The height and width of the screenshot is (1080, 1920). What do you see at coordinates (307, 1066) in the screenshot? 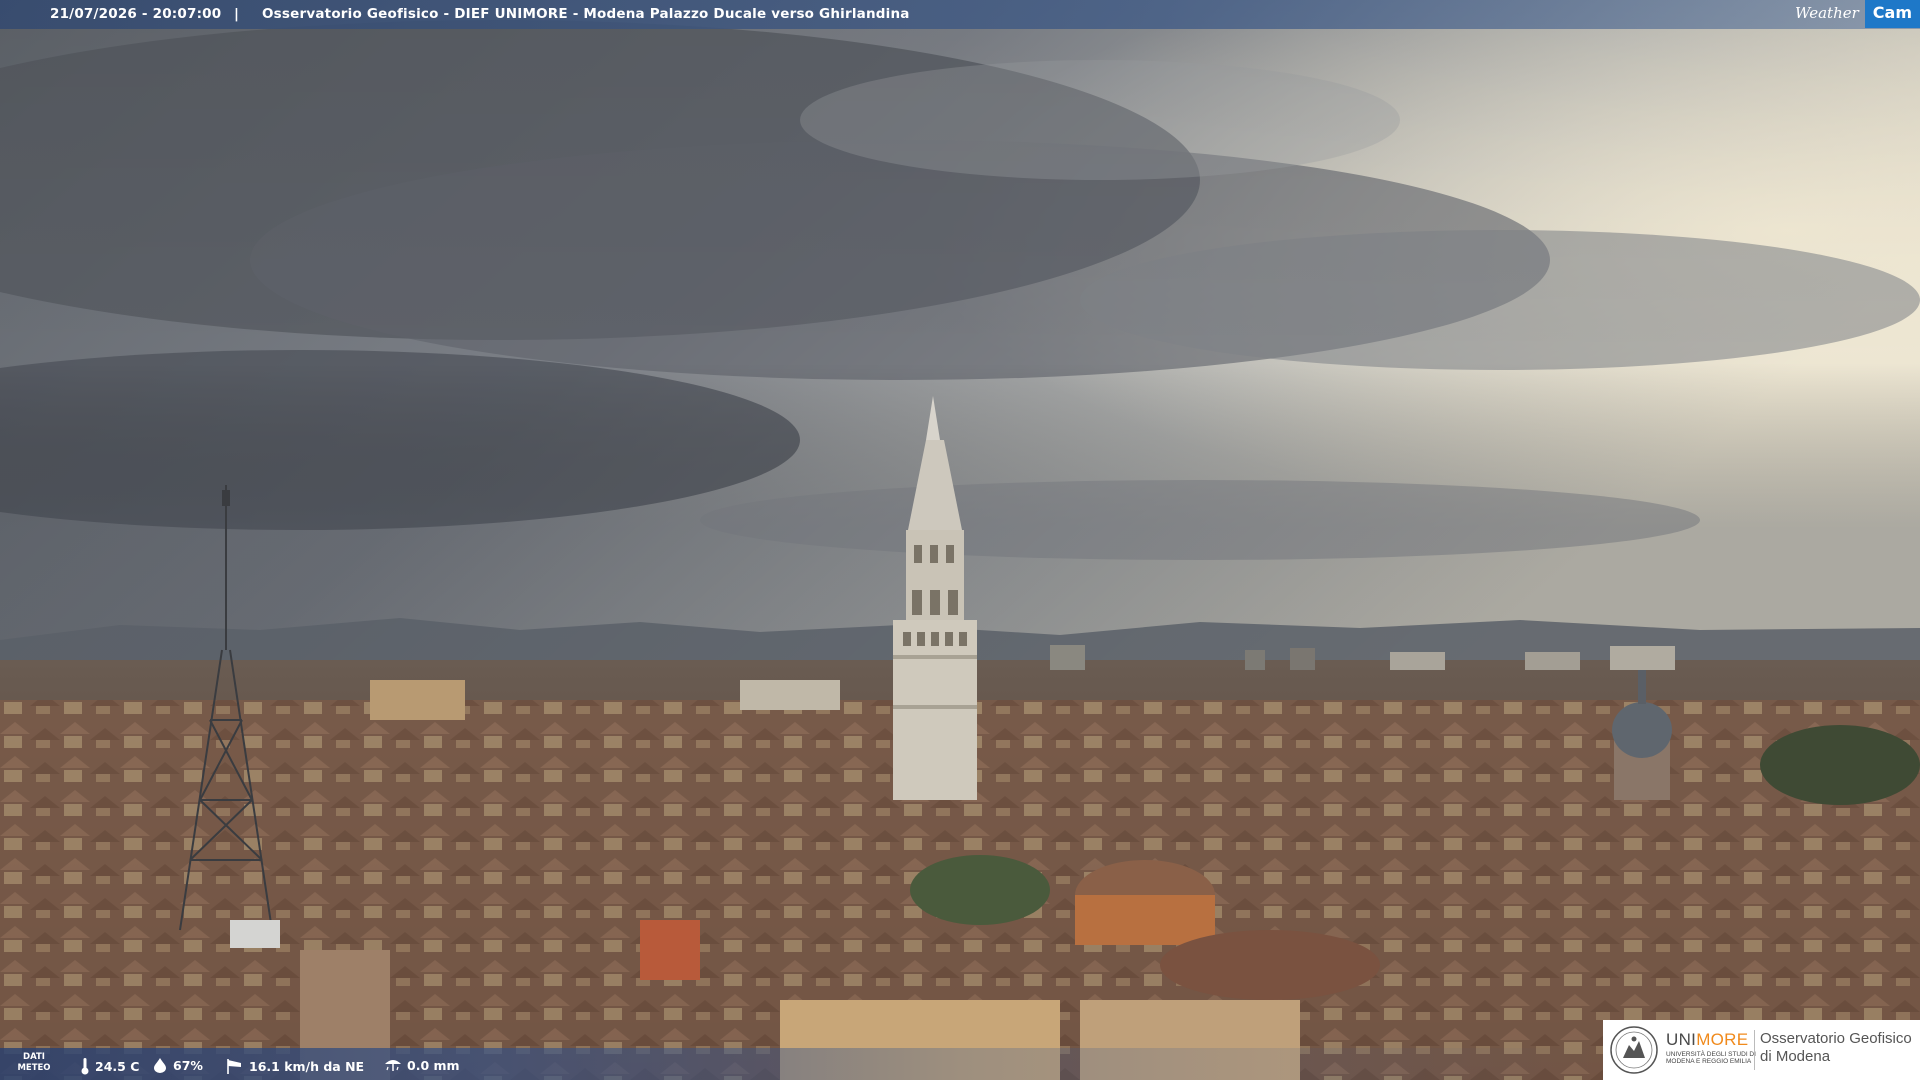
I see `wind-value: 16.1 km/h da NE` at bounding box center [307, 1066].